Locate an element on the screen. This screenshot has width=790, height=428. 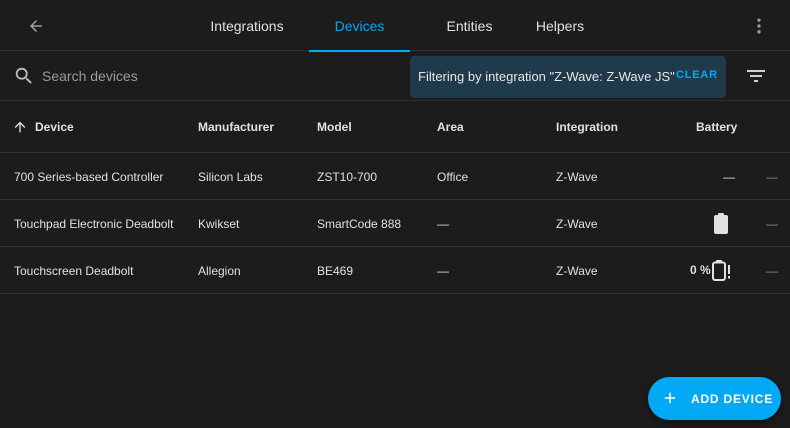
area: Office is located at coordinates (453, 177).